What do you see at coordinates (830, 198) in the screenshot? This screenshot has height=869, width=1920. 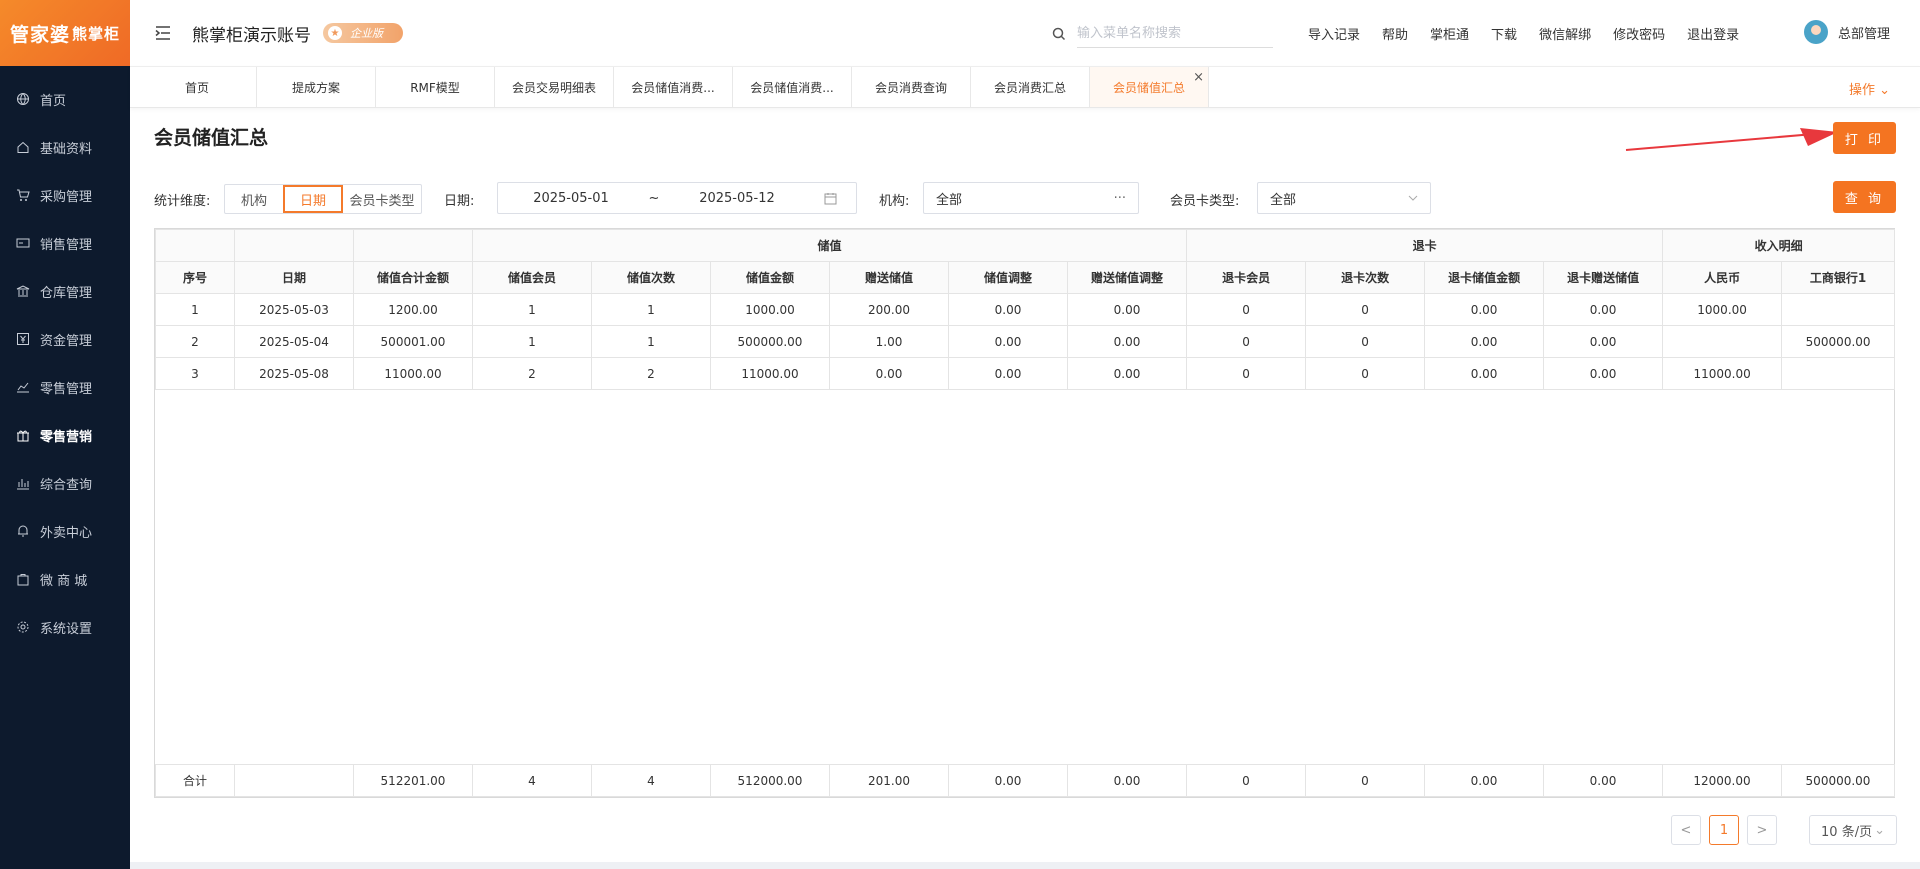 I see `calendar-icon` at bounding box center [830, 198].